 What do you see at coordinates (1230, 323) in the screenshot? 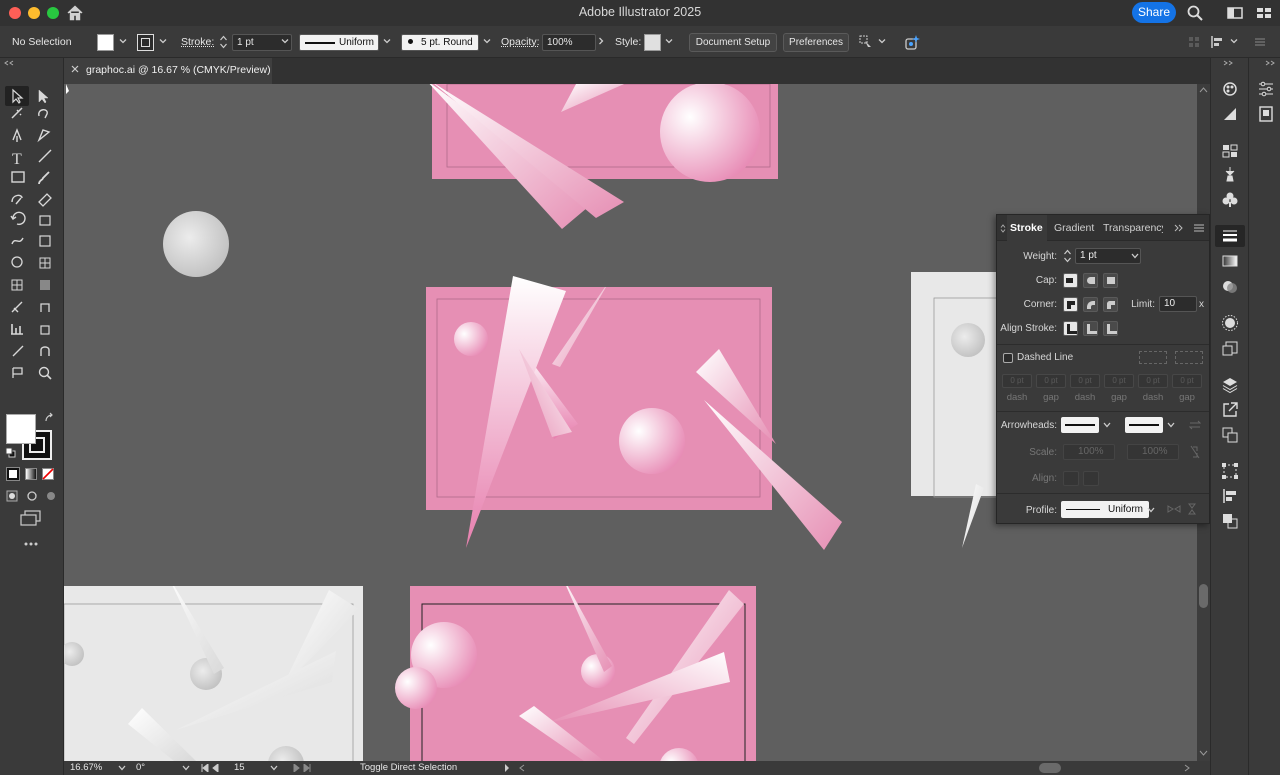
I see `appearance-icon` at bounding box center [1230, 323].